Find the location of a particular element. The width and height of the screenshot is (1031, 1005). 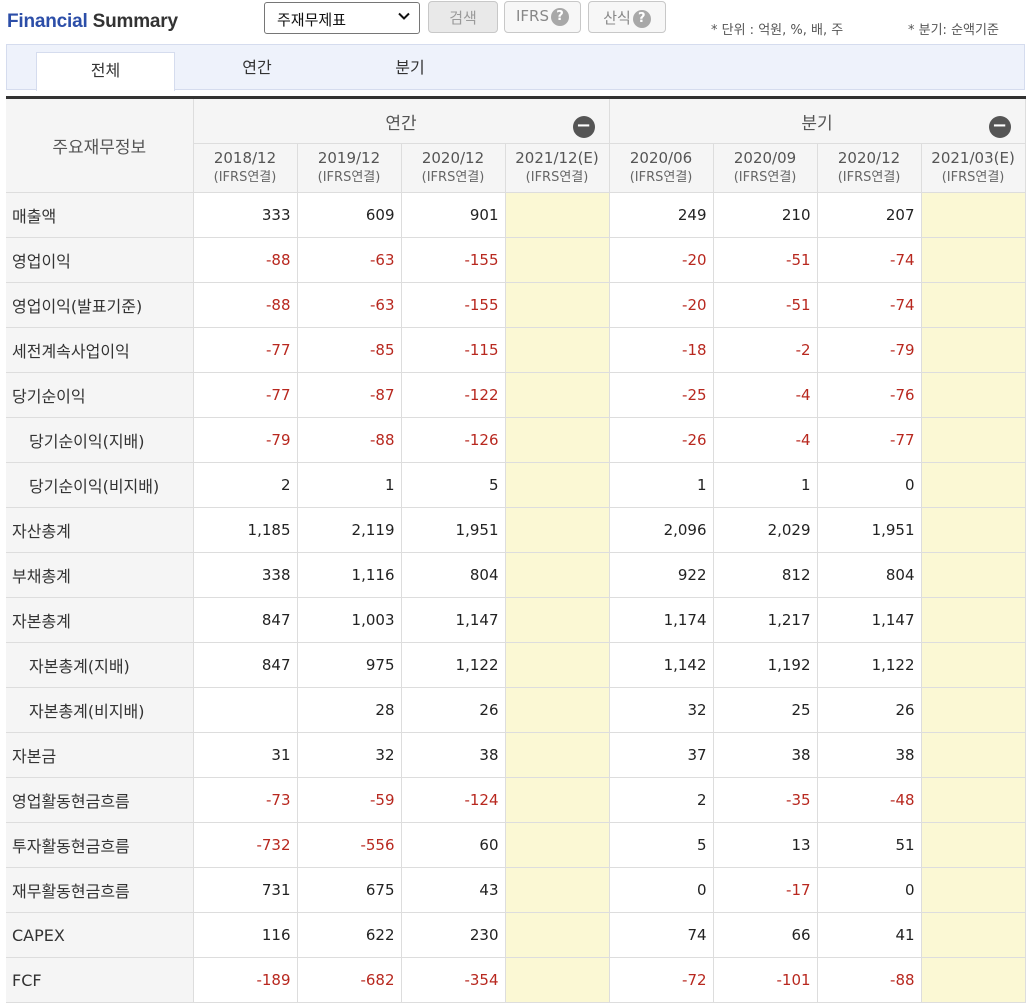

table-cell: -556 is located at coordinates (349, 845).